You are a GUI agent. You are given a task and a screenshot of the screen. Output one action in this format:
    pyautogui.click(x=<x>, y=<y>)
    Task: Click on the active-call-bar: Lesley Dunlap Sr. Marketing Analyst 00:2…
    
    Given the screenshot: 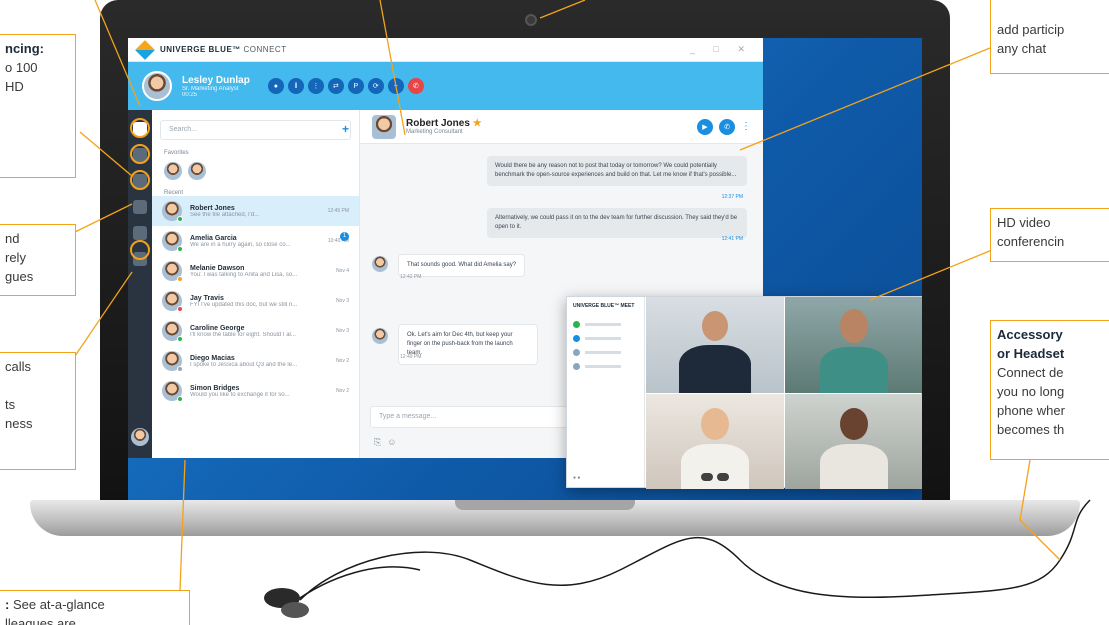 What is the action you would take?
    pyautogui.click(x=445, y=86)
    